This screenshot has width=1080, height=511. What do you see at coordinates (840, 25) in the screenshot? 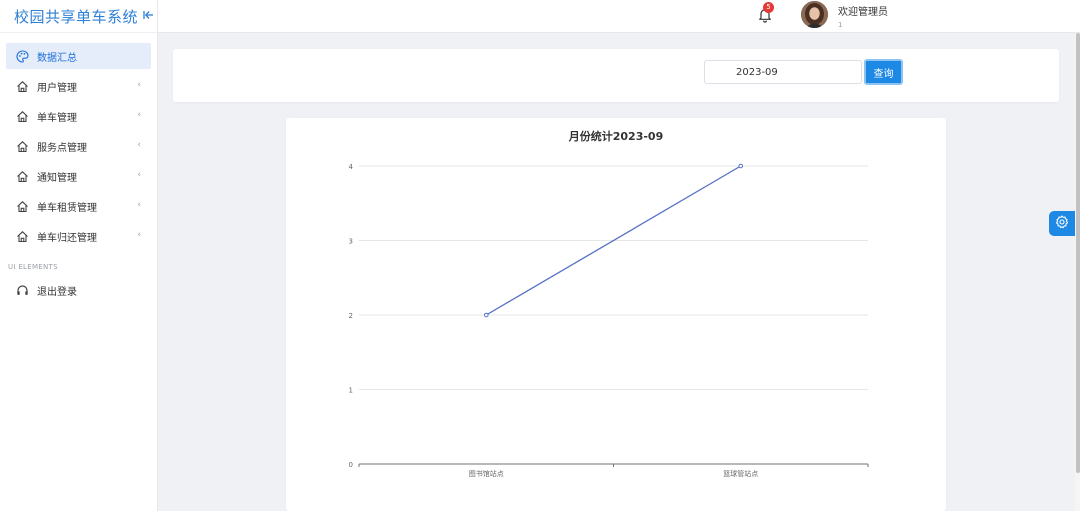
I see `user-id: 1` at bounding box center [840, 25].